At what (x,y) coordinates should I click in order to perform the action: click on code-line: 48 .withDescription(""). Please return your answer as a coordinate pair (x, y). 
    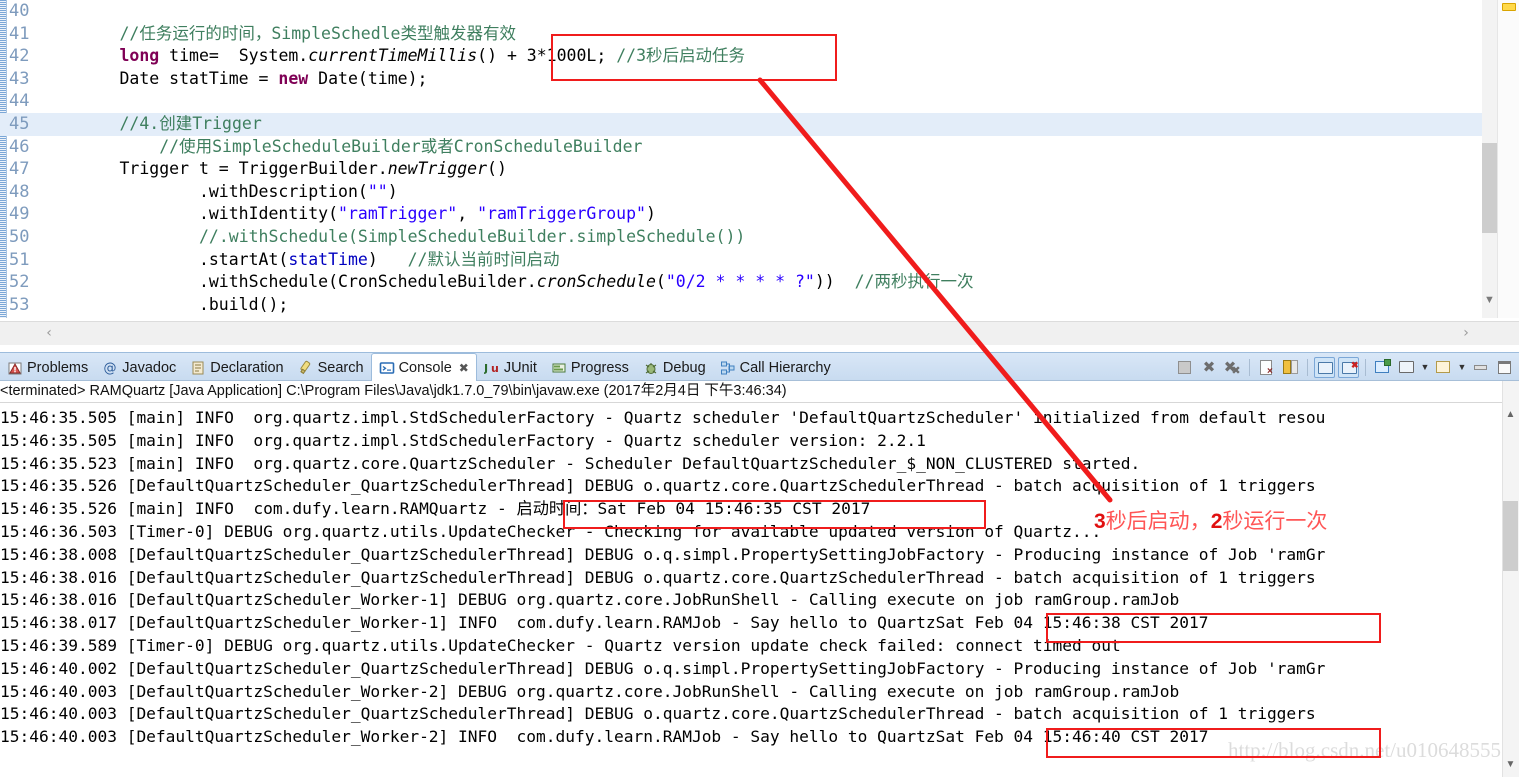
    Looking at the image, I should click on (745, 192).